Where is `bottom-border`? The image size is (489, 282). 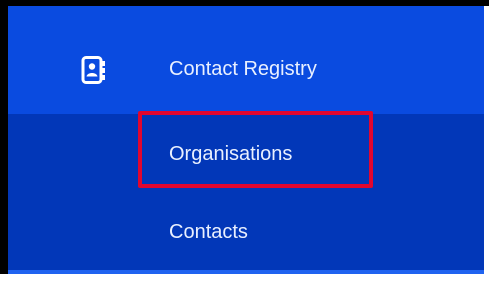 bottom-border is located at coordinates (244, 278).